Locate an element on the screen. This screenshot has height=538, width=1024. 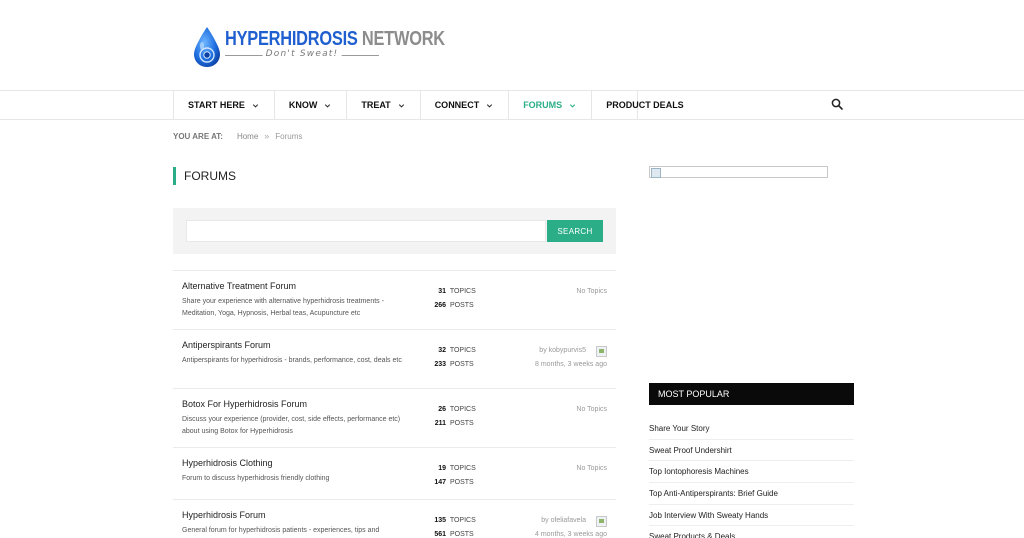
popular-link: Top Anti-Antiperspirants: Brief Guide is located at coordinates (751, 494).